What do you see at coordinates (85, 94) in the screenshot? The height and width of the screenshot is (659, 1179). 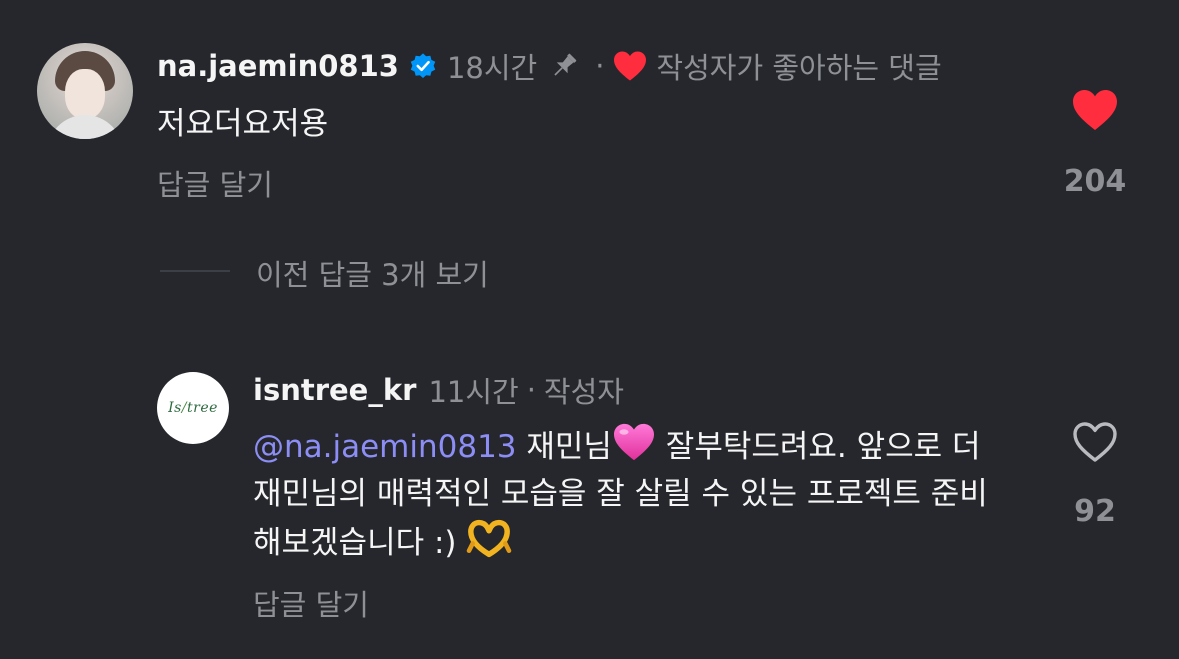 I see `avatar-face` at bounding box center [85, 94].